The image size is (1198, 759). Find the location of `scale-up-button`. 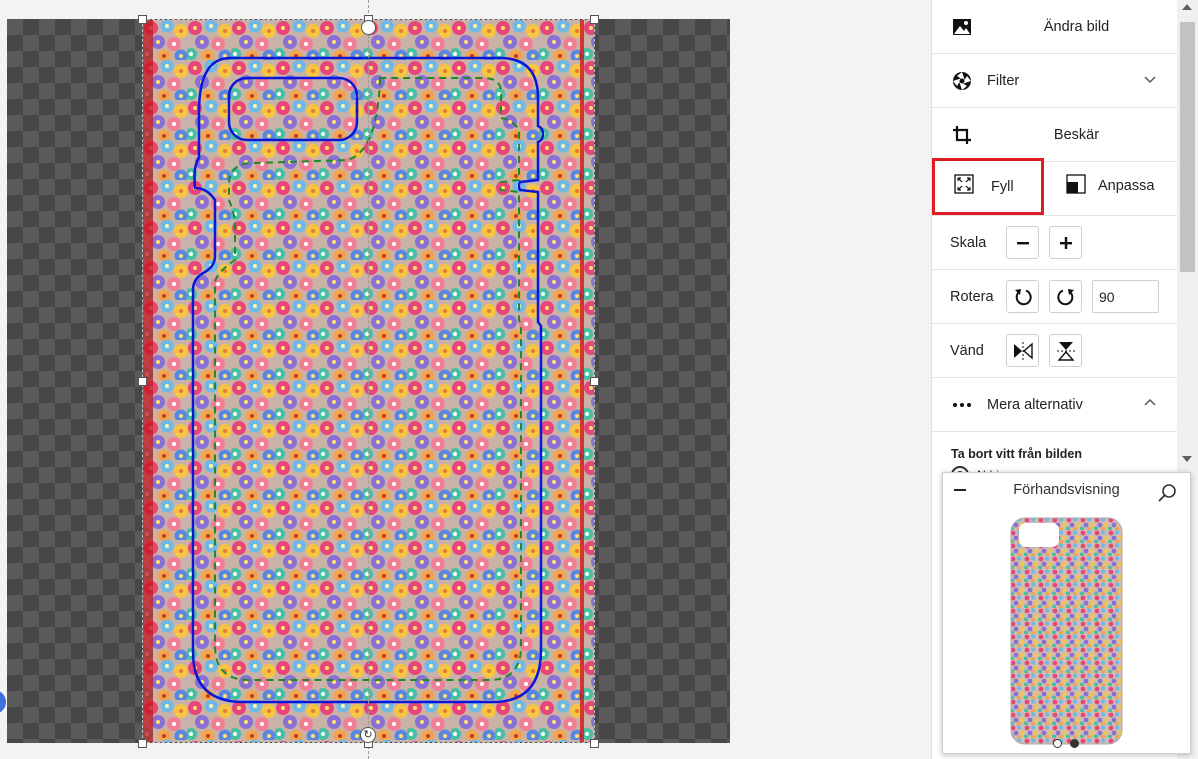

scale-up-button is located at coordinates (1065, 242).